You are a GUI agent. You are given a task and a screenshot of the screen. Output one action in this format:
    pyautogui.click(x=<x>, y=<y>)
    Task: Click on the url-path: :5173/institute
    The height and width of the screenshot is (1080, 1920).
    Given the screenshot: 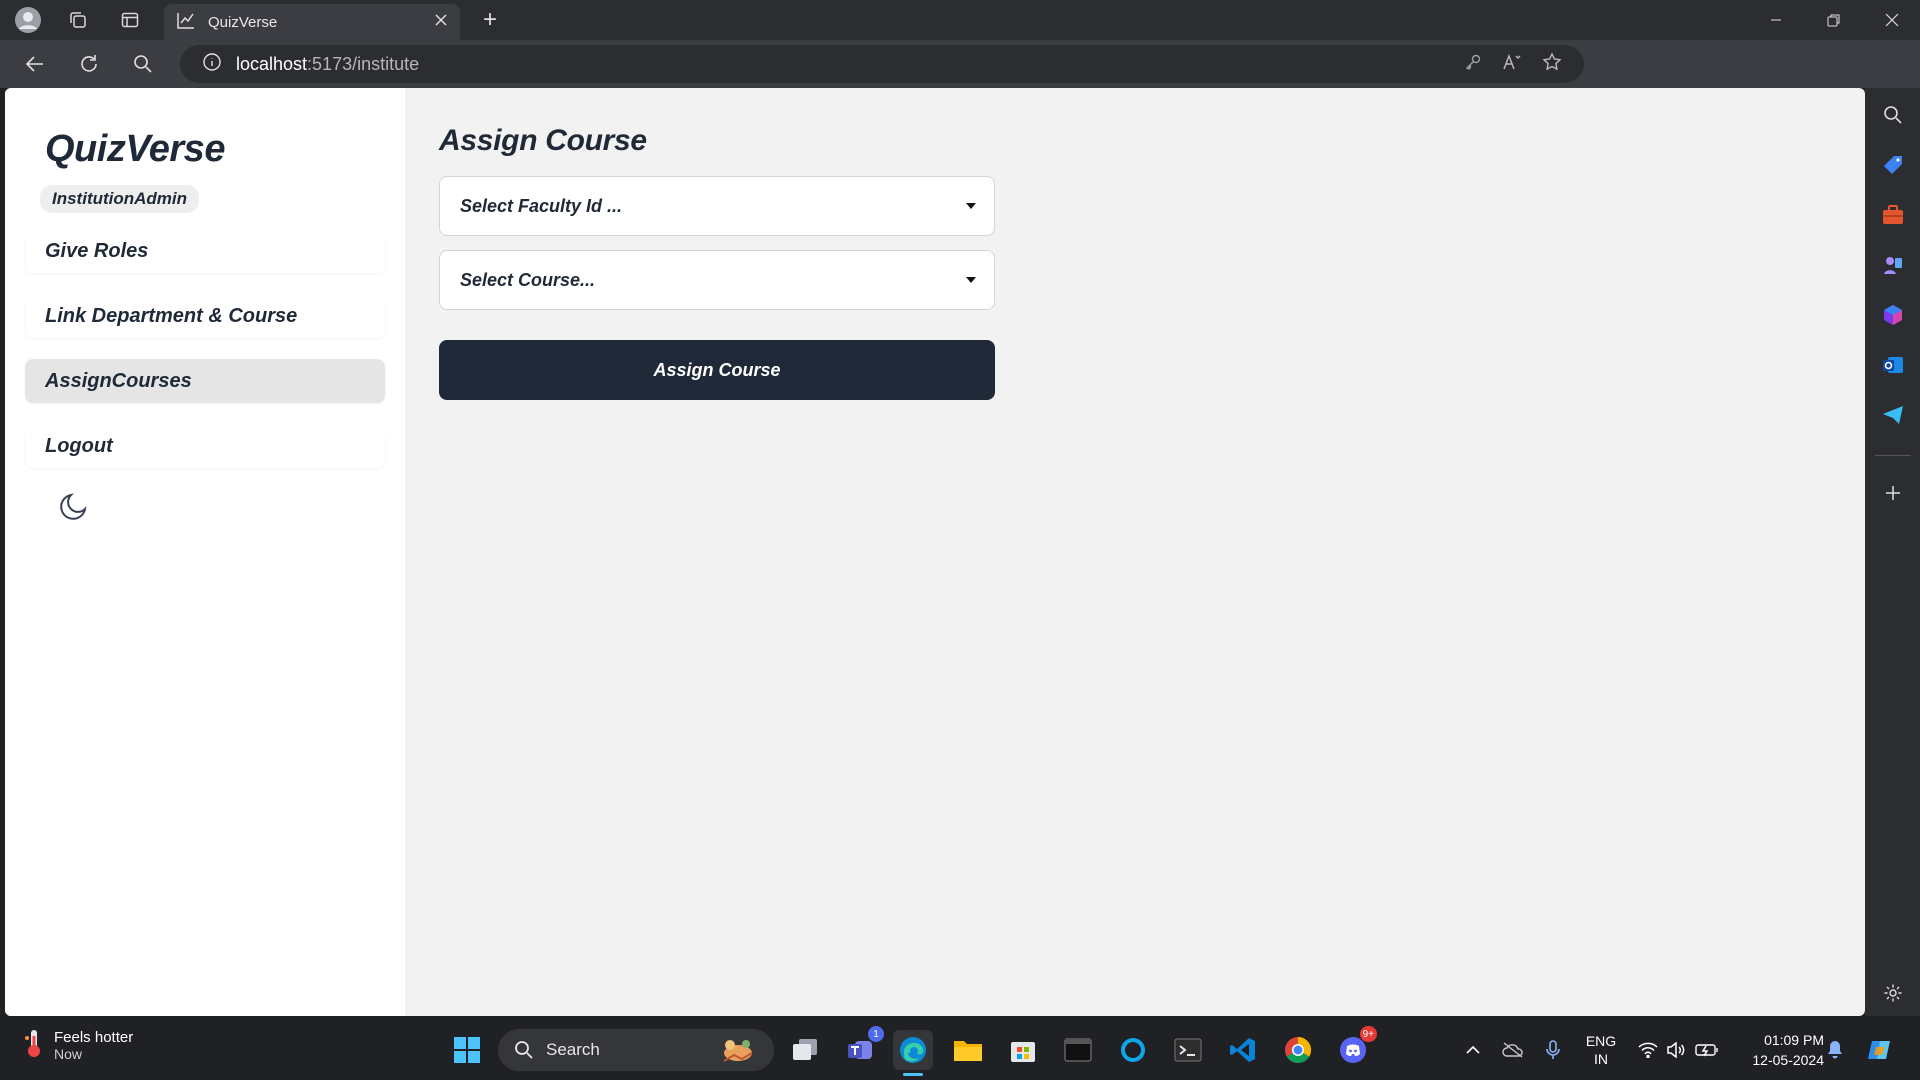 What is the action you would take?
    pyautogui.click(x=363, y=63)
    